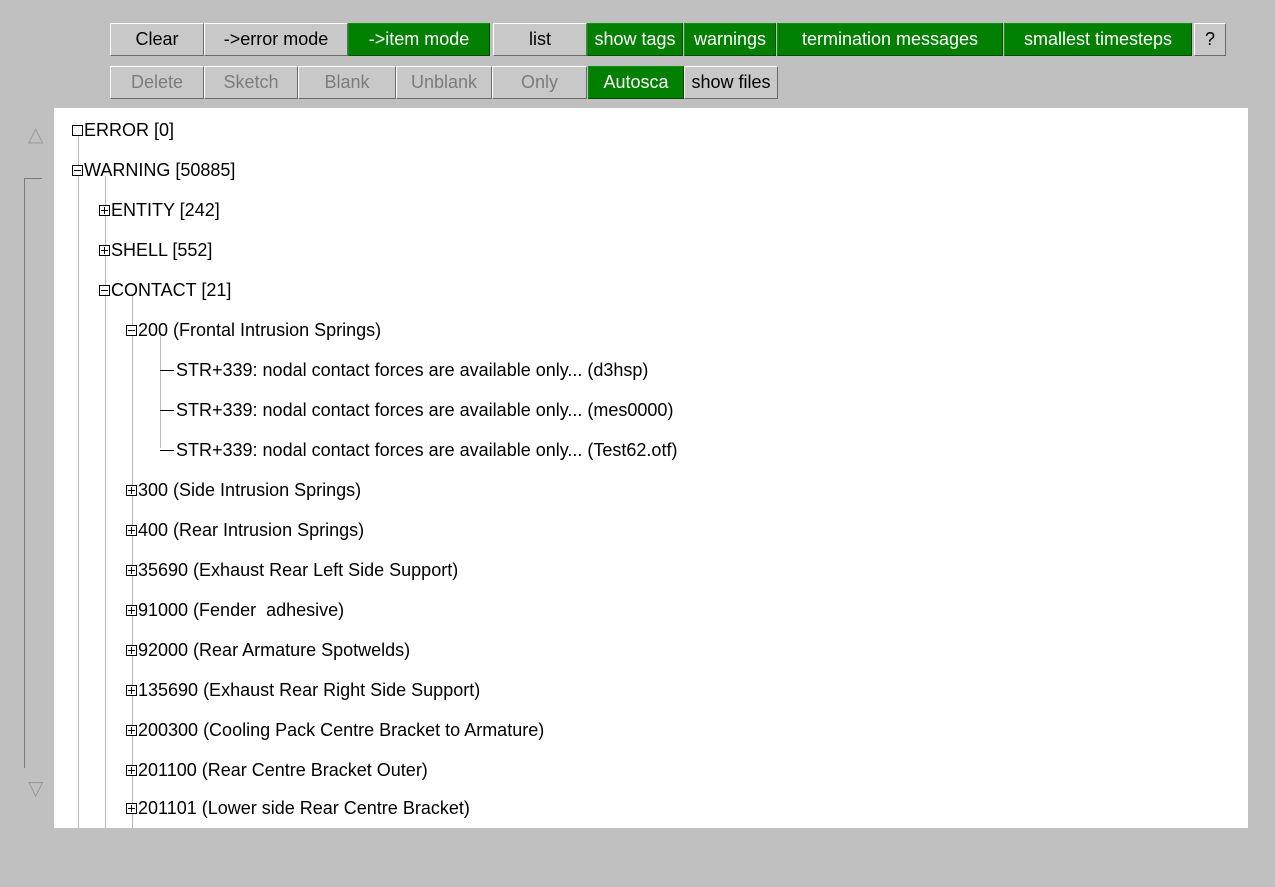  I want to click on tree-node-item: 92000 (Rear Armature Spotwelds), so click(268, 650).